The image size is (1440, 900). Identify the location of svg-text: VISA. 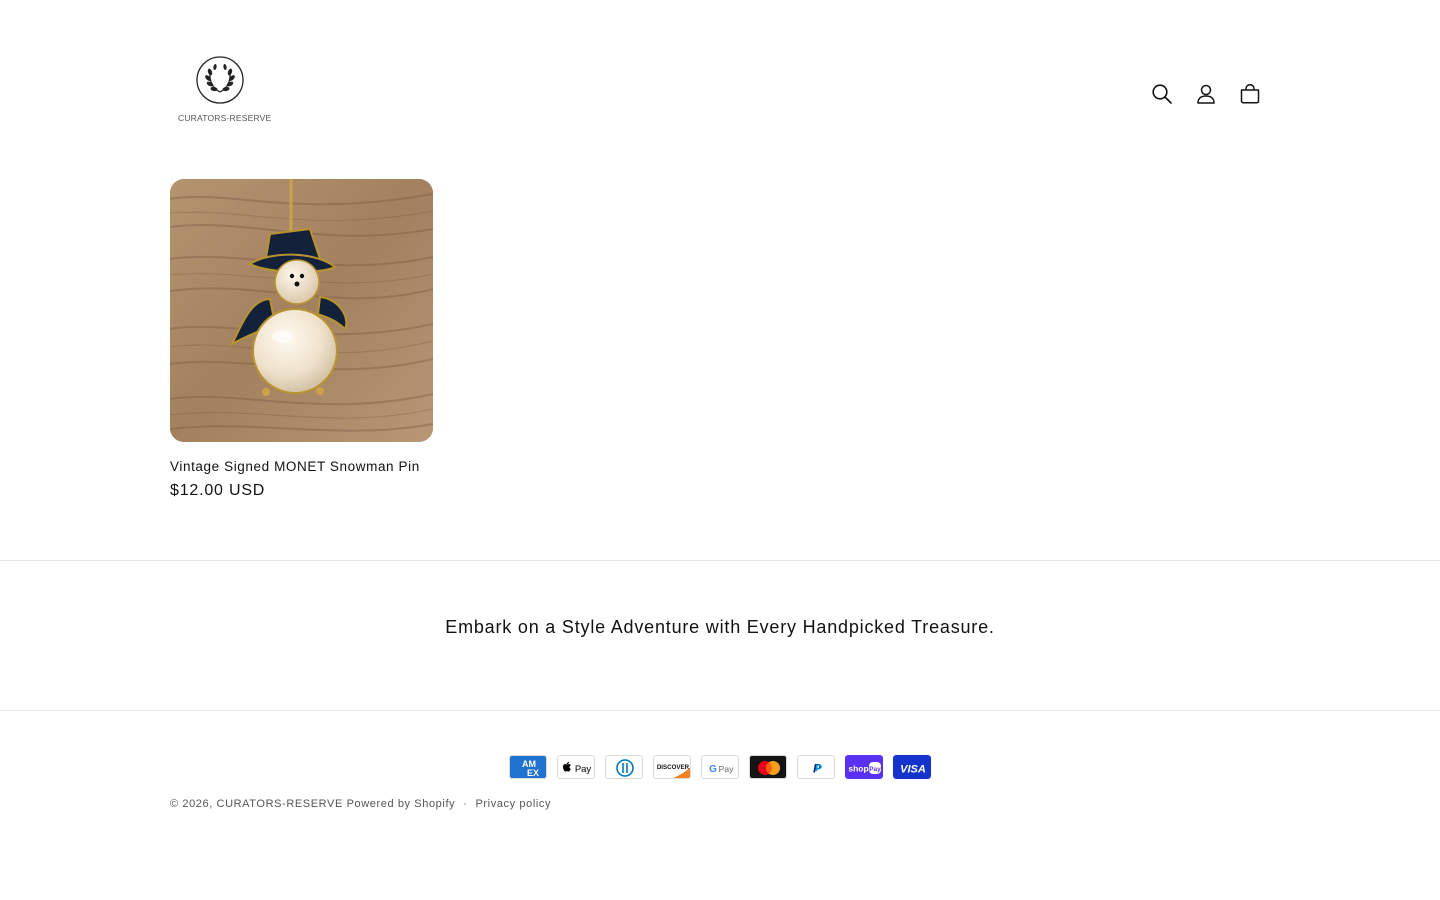
(913, 770).